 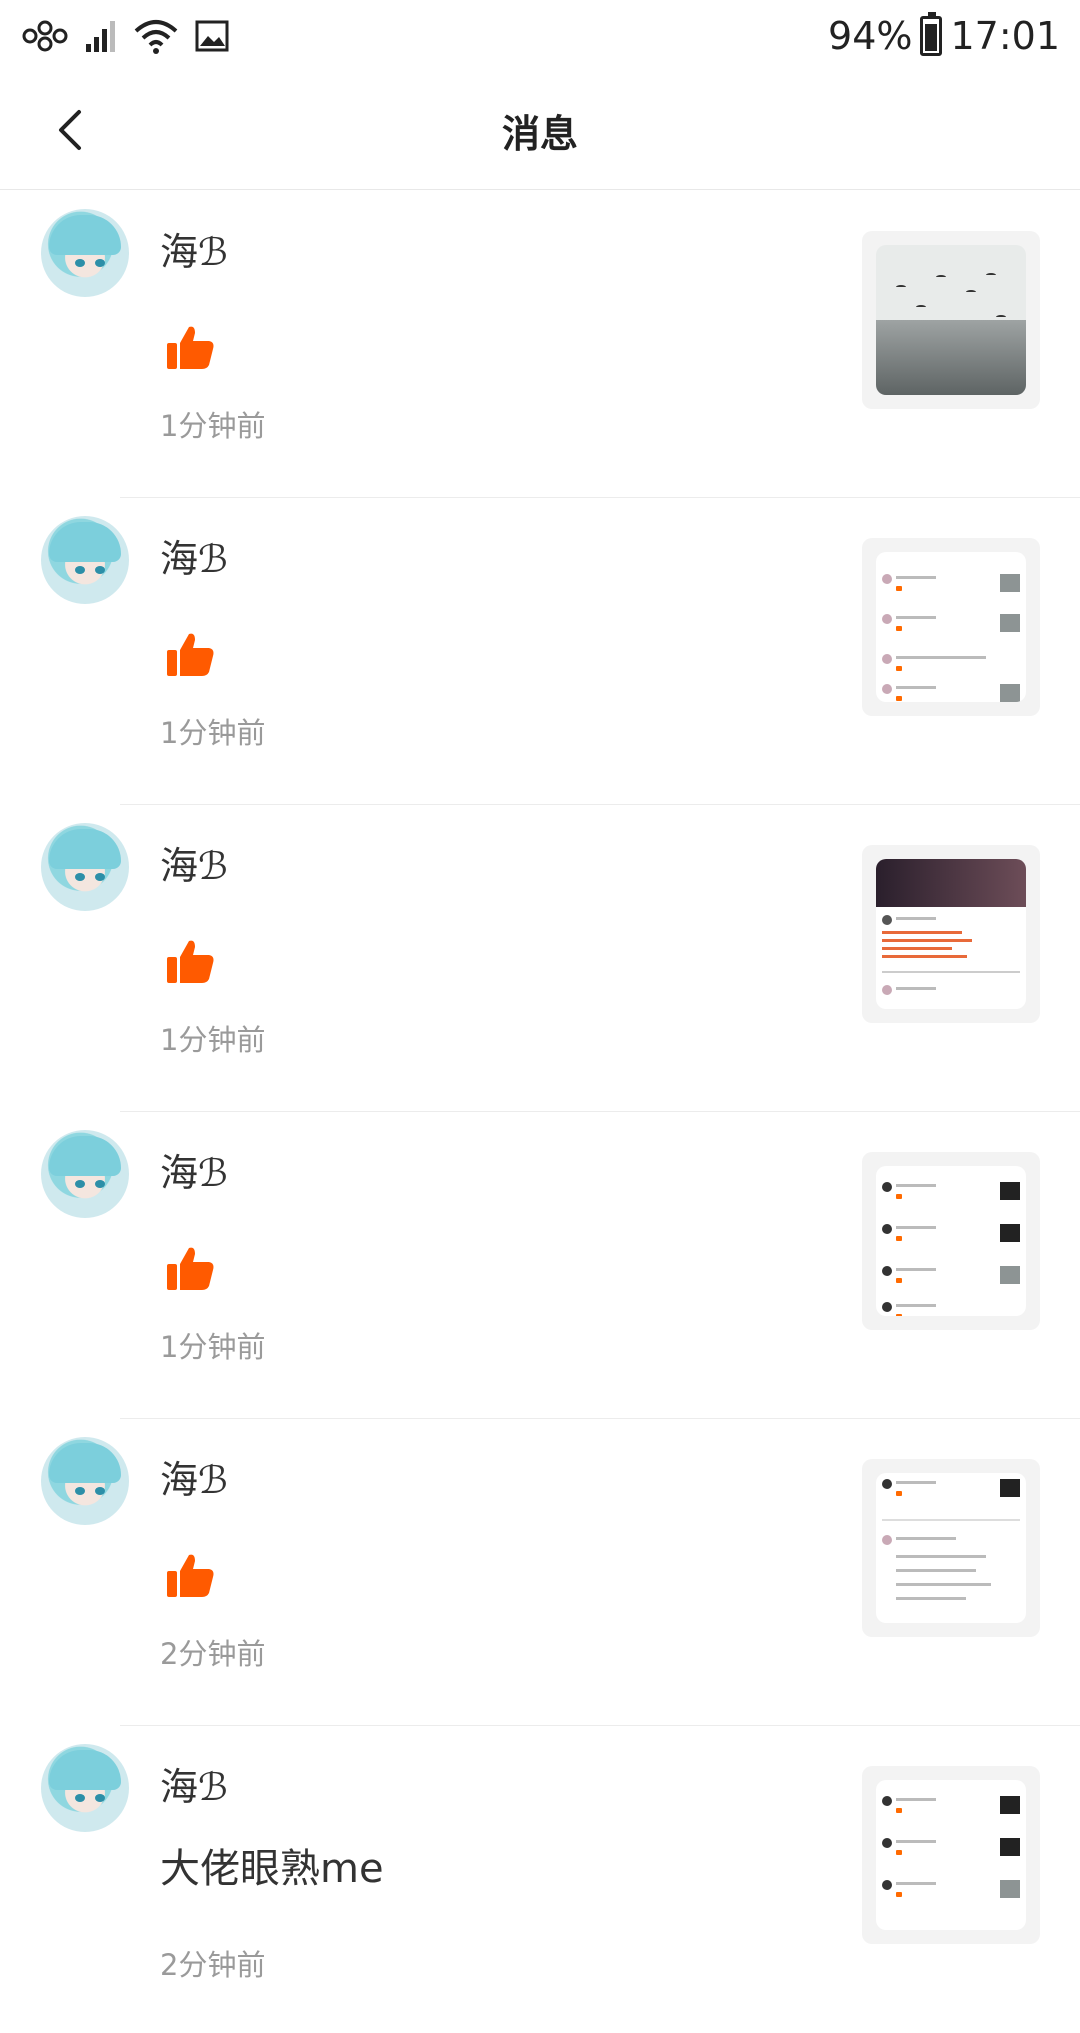 I want to click on game-page-screenshot, so click(x=951, y=934).